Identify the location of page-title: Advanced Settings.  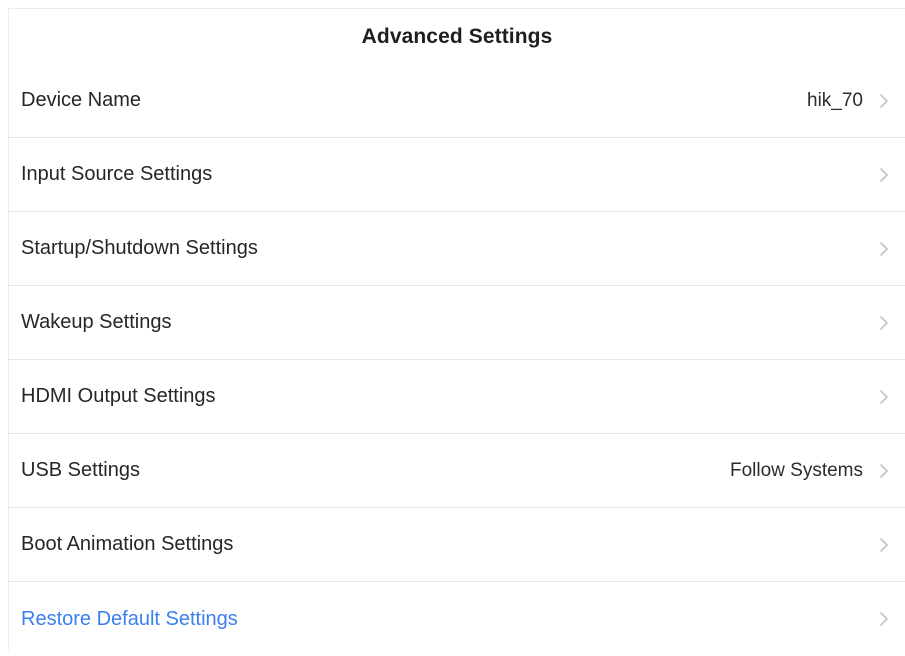
(457, 36).